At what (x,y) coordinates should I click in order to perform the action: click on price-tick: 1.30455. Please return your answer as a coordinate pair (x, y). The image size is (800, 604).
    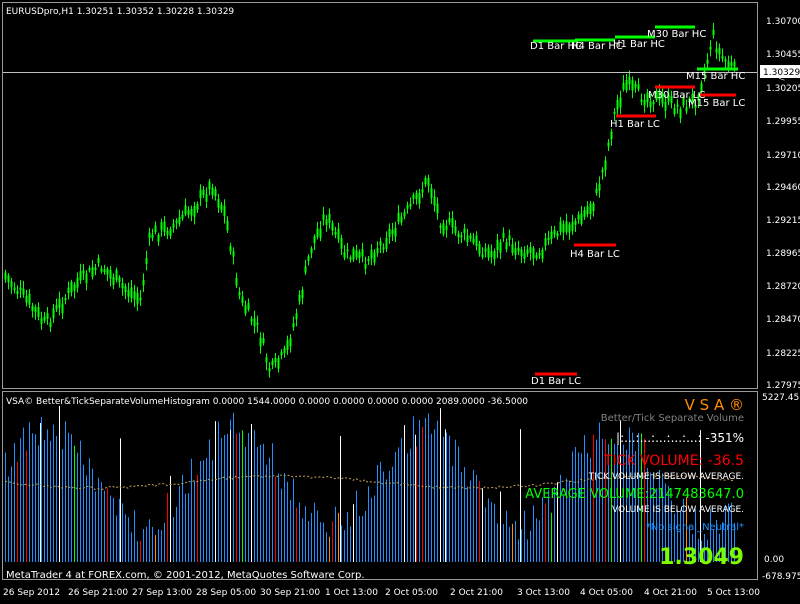
    Looking at the image, I should click on (783, 55).